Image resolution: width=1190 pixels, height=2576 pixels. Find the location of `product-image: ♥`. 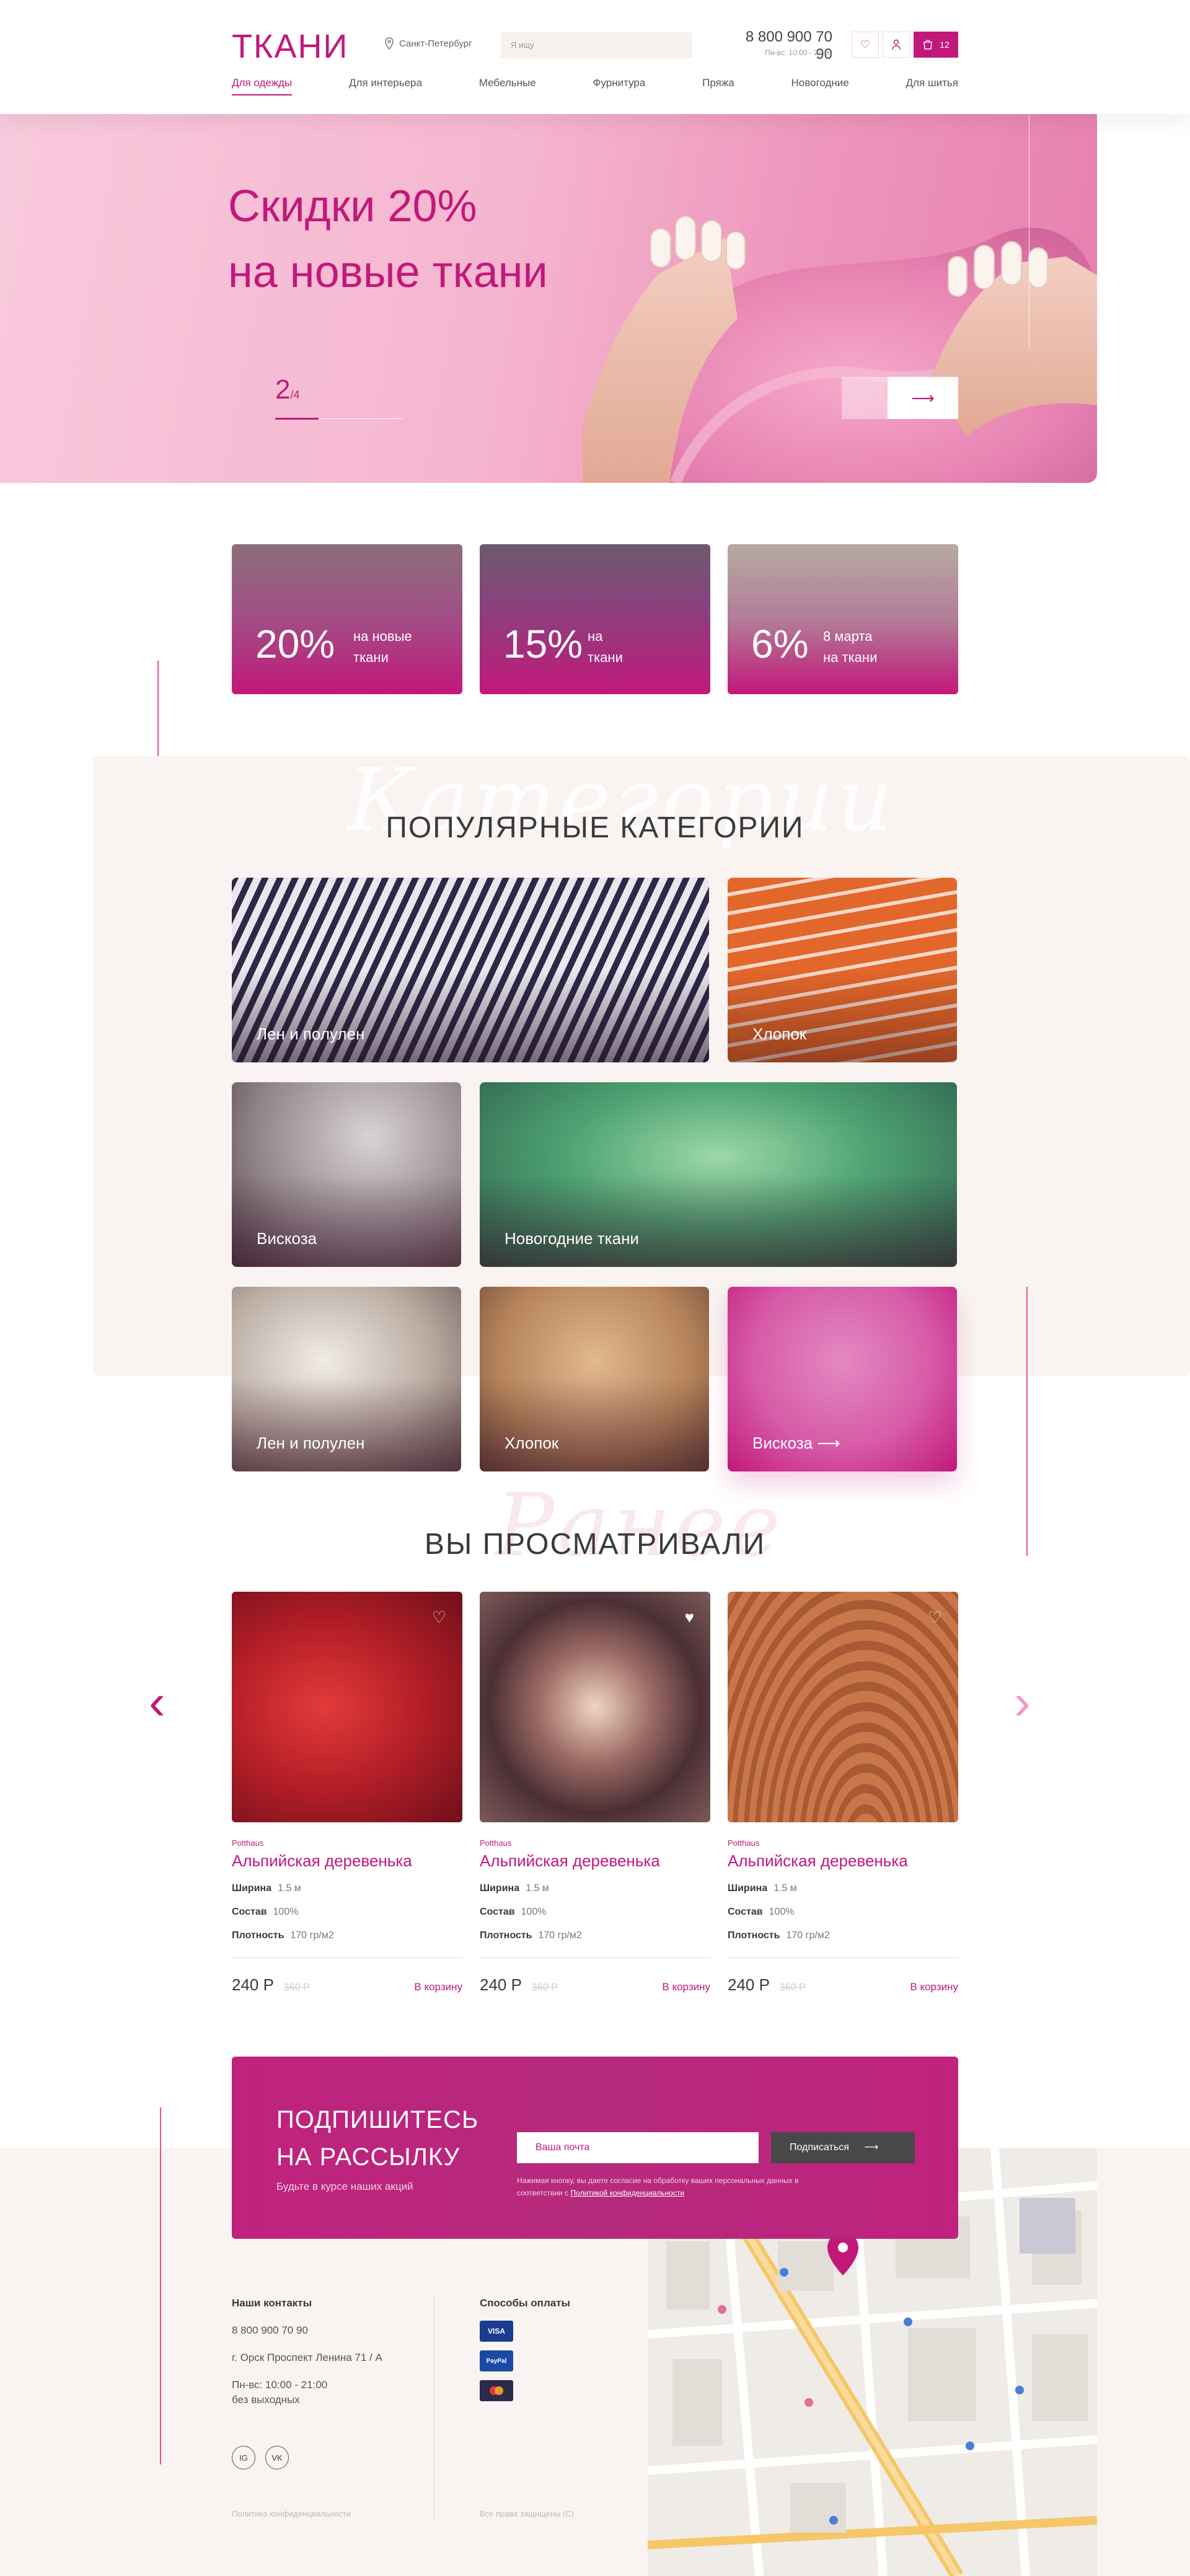

product-image: ♥ is located at coordinates (595, 1707).